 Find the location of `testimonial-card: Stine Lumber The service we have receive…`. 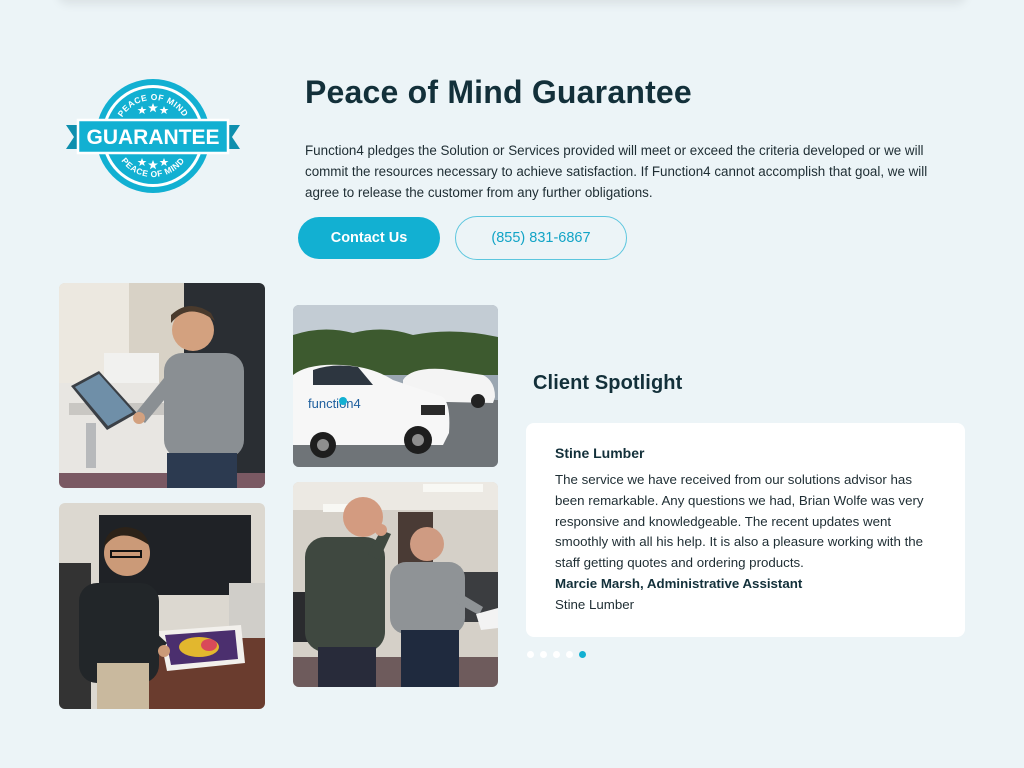

testimonial-card: Stine Lumber The service we have receive… is located at coordinates (745, 530).